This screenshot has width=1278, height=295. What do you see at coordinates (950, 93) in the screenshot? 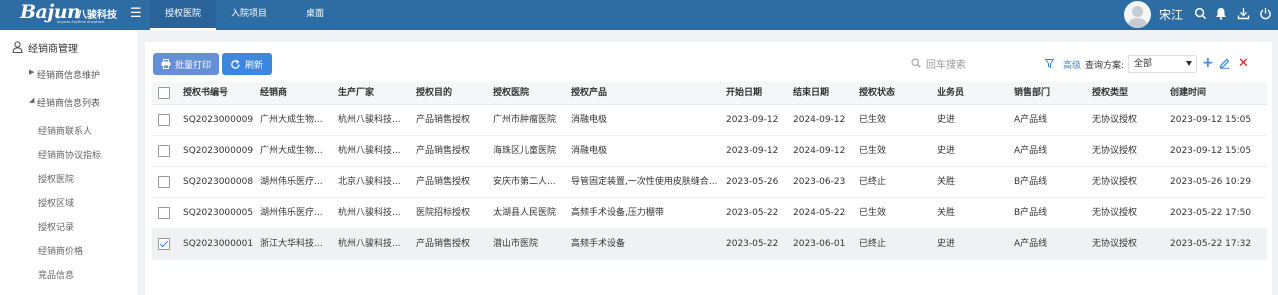
I see `col-header: 业务员` at bounding box center [950, 93].